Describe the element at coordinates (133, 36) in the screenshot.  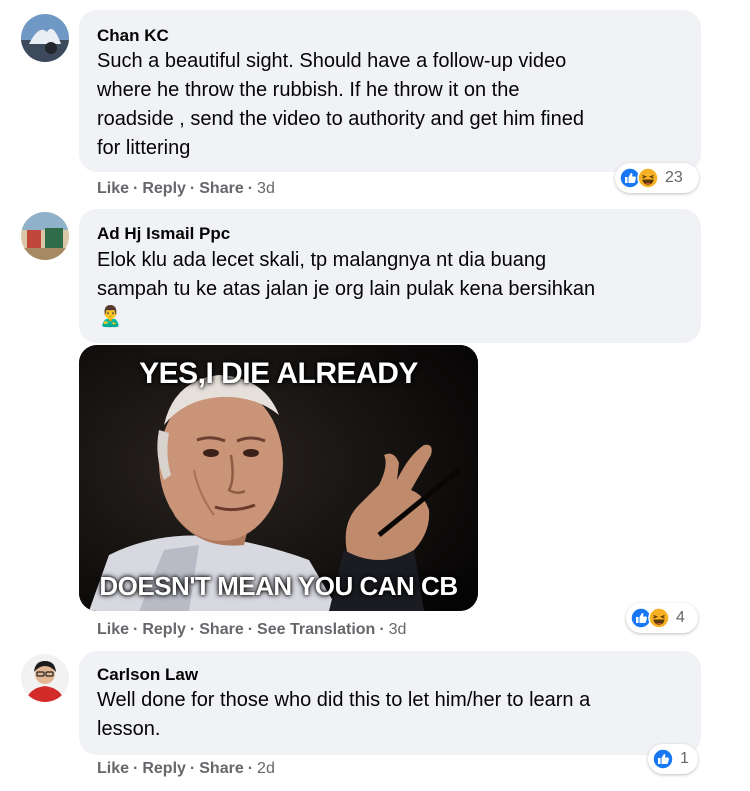
I see `comment-author: Chan KC` at that location.